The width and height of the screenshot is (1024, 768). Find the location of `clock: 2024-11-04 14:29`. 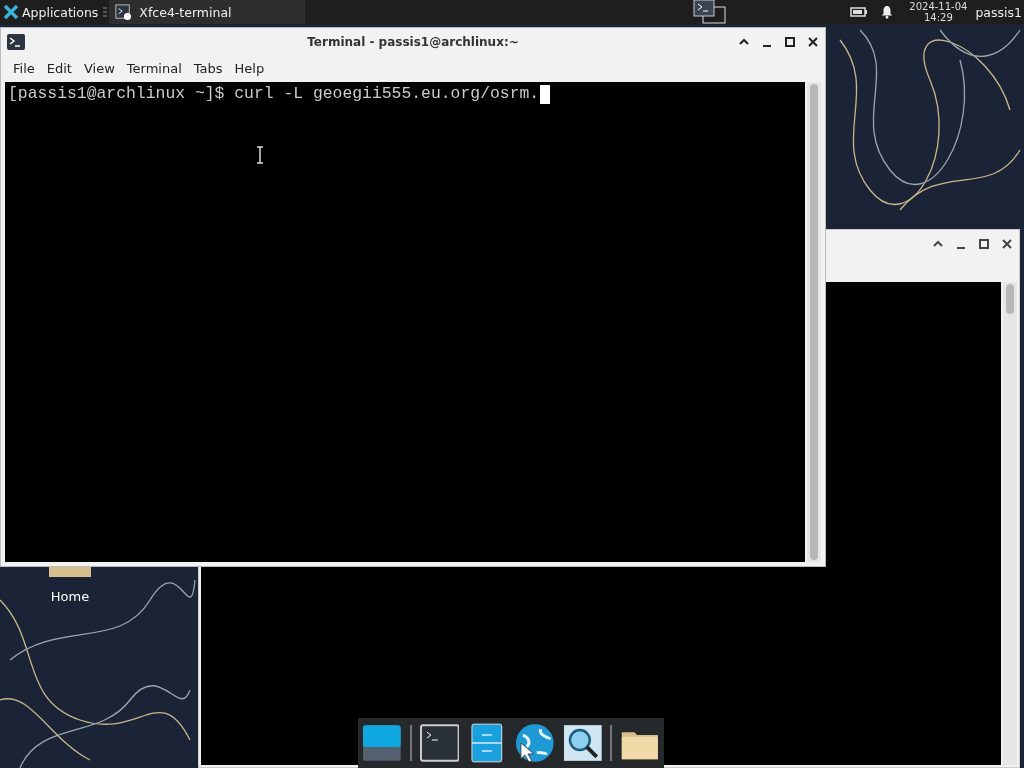

clock: 2024-11-04 14:29 is located at coordinates (938, 12).